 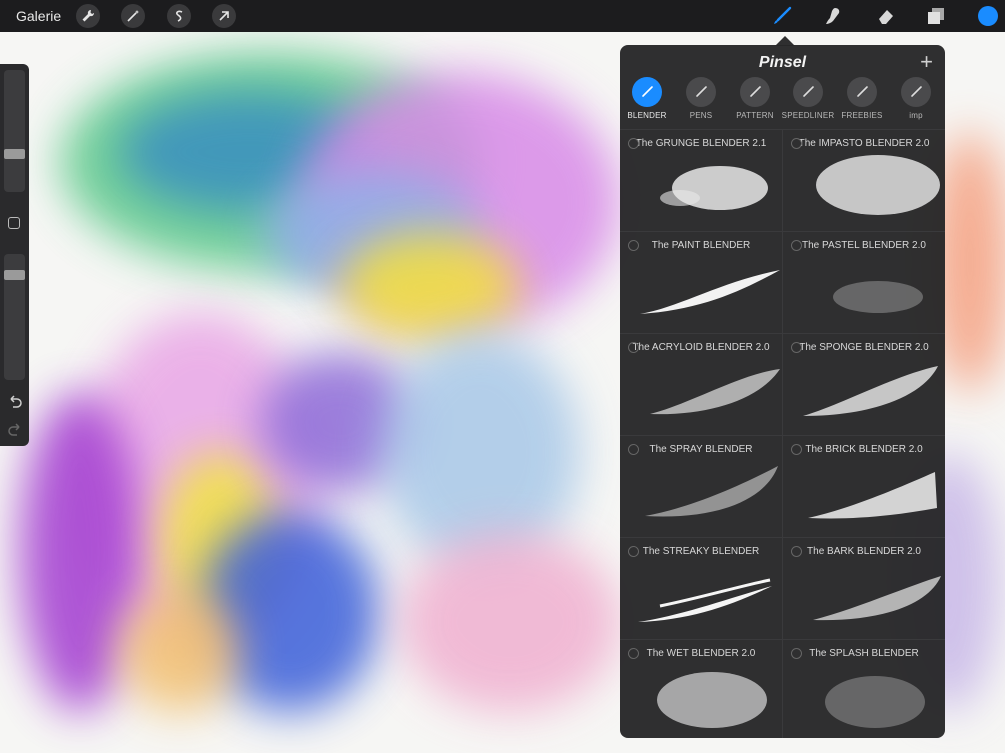 What do you see at coordinates (915, 98) in the screenshot?
I see `brush-set-imp: imp` at bounding box center [915, 98].